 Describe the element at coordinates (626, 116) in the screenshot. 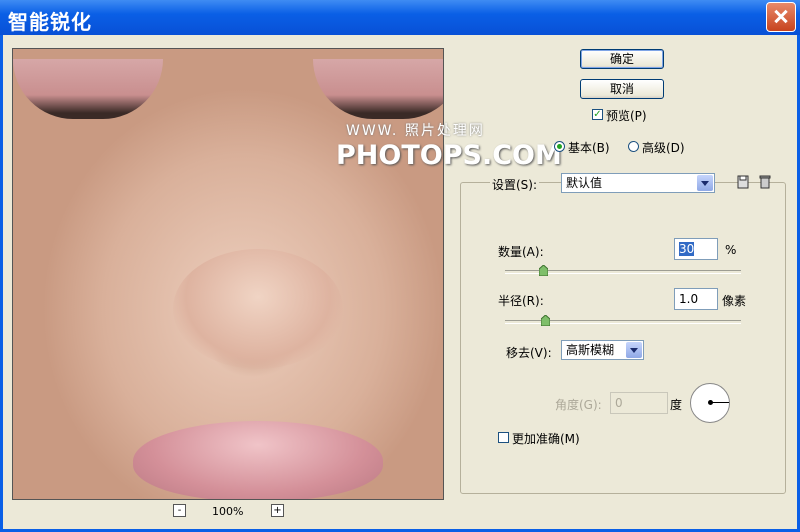

I see `preview-label: 预览(P)` at that location.